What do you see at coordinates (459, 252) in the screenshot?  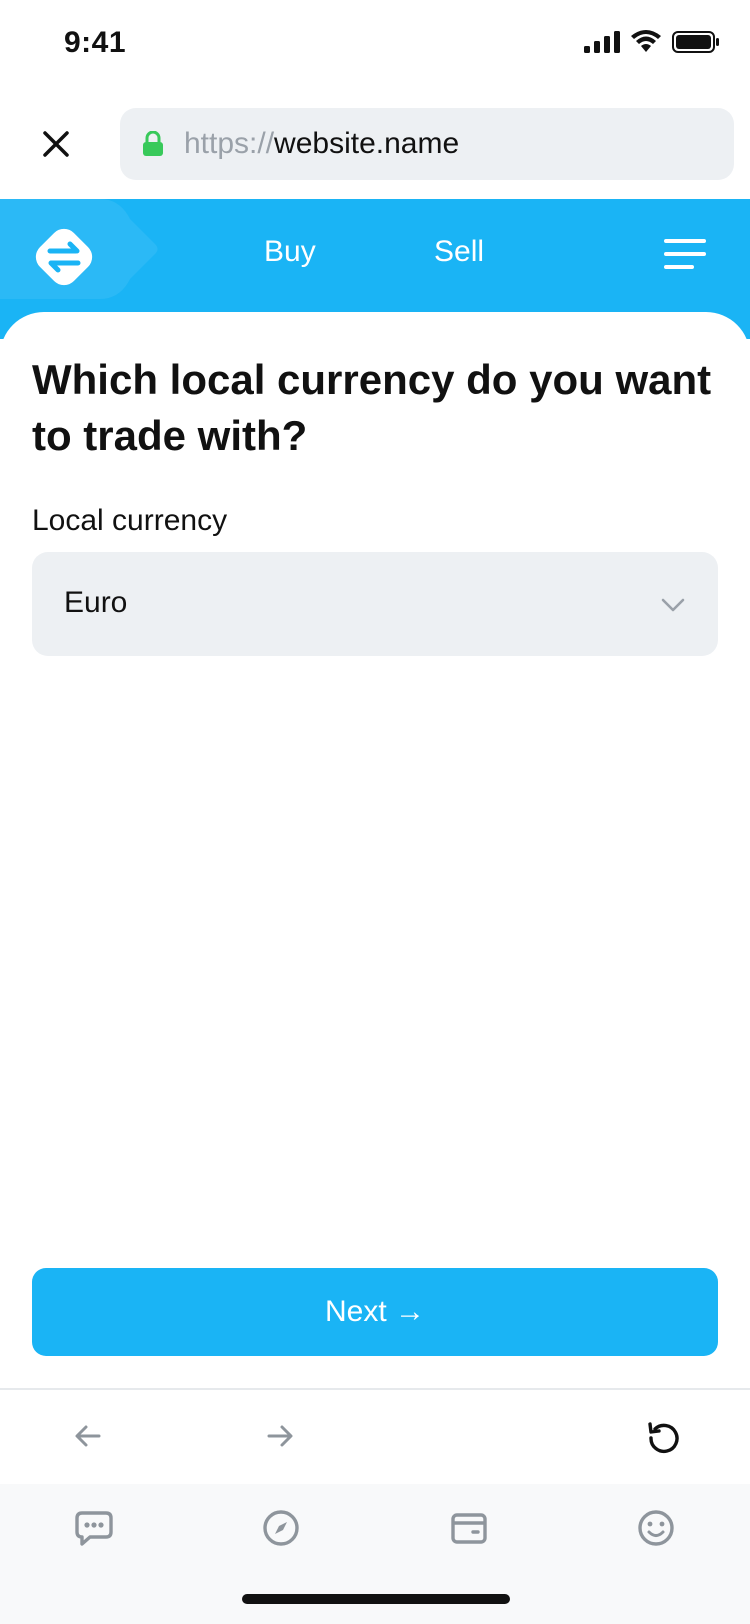 I see `nav-sell-link: Sell` at bounding box center [459, 252].